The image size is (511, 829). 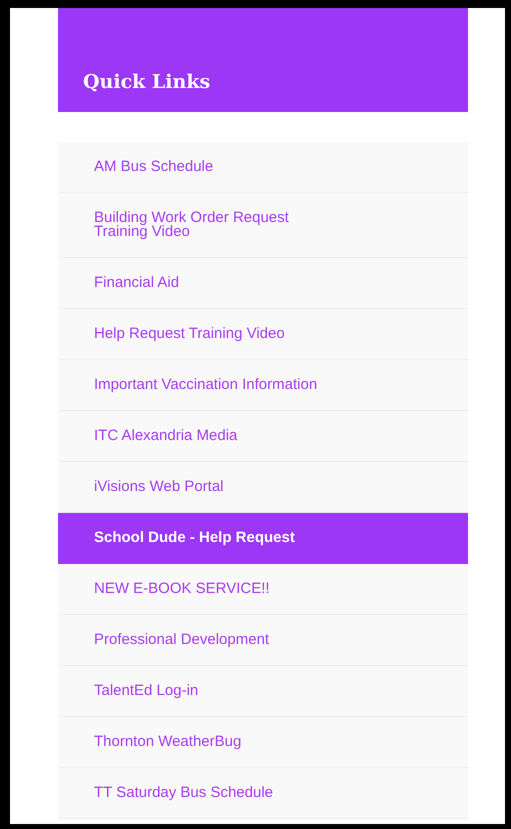 What do you see at coordinates (263, 283) in the screenshot?
I see `quick-link: Financial Aid` at bounding box center [263, 283].